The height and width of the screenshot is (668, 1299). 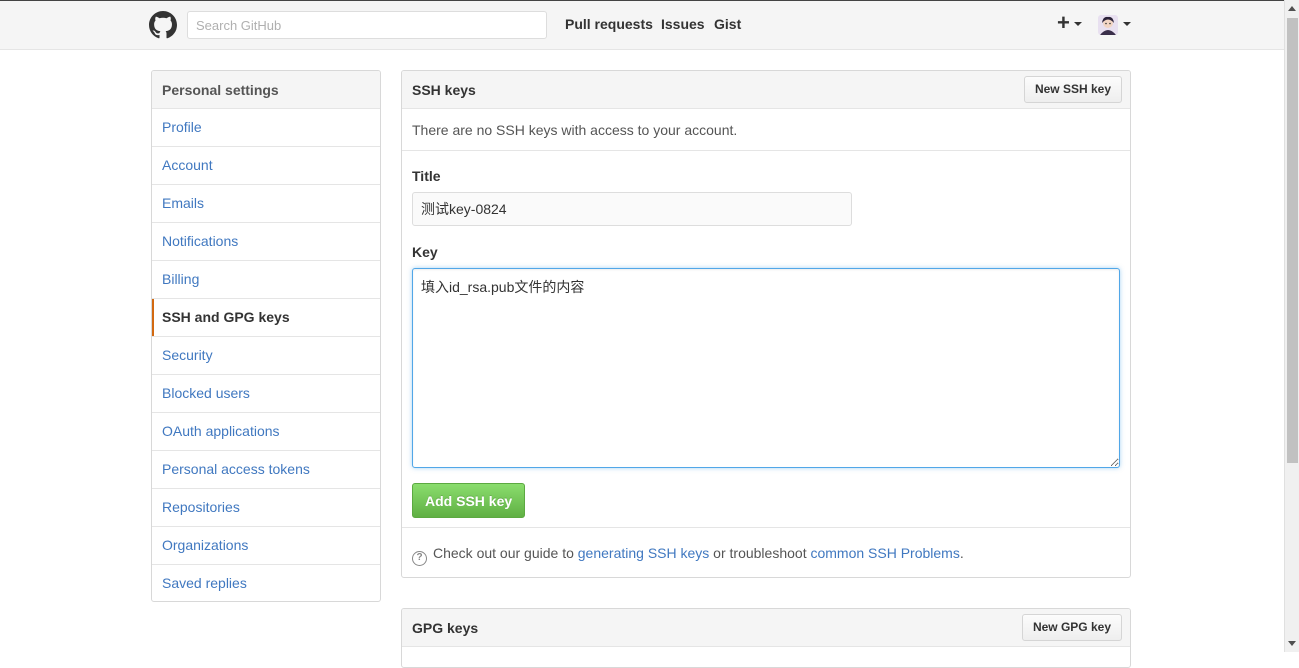 What do you see at coordinates (683, 24) in the screenshot?
I see `nav-issues: Issues` at bounding box center [683, 24].